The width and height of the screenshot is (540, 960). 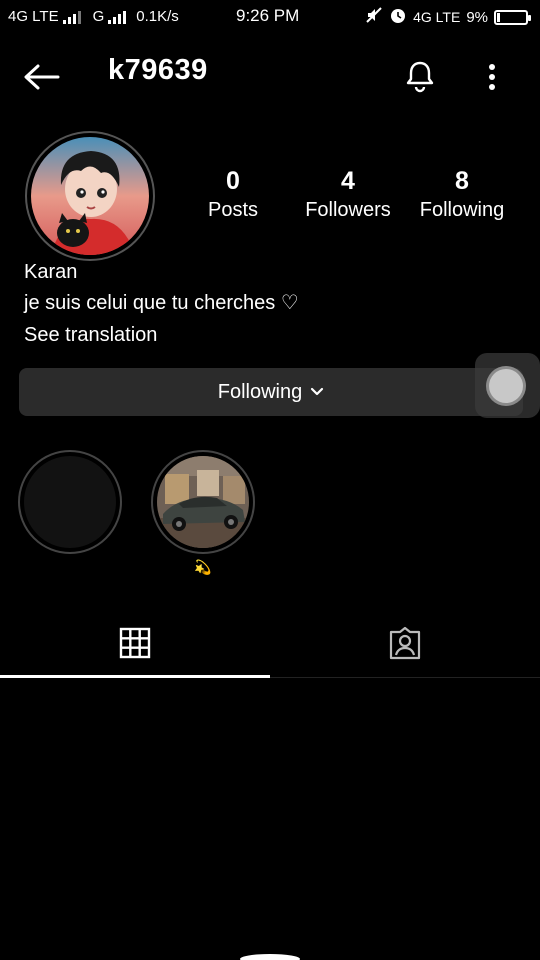 I want to click on home-indicator, so click(x=270, y=957).